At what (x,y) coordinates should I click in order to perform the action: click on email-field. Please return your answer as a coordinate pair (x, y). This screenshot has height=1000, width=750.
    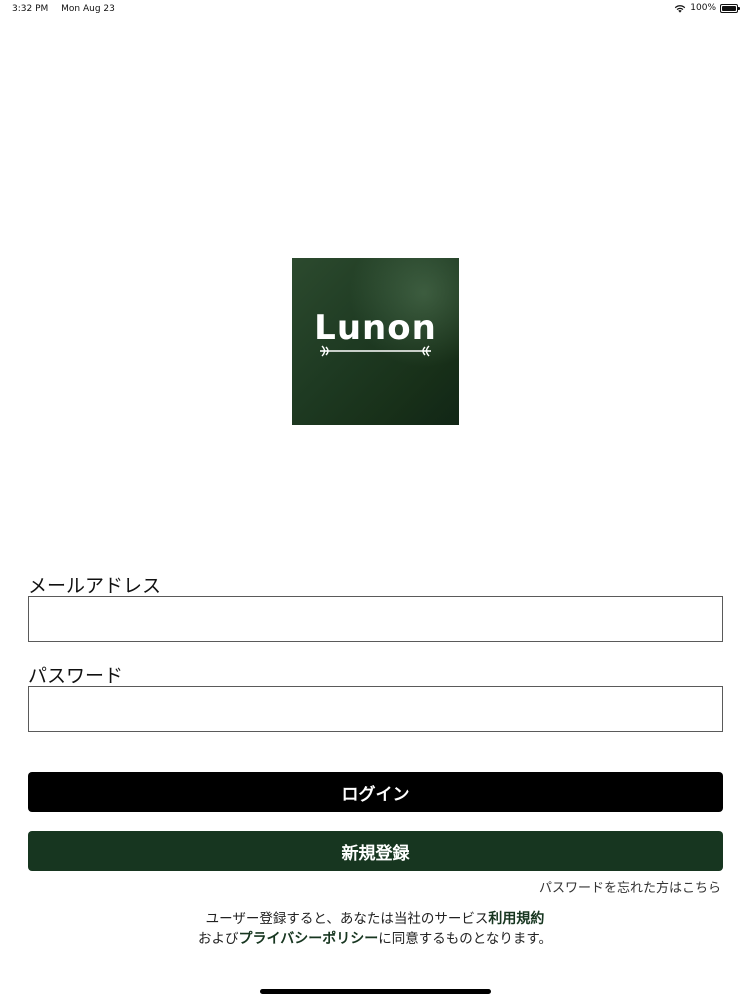
    Looking at the image, I should click on (375, 619).